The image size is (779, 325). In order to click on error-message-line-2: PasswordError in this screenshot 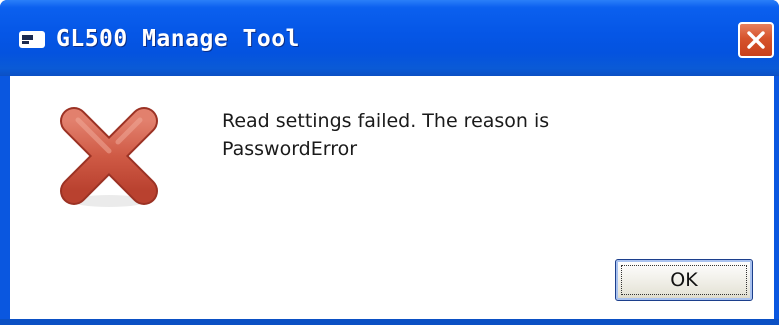, I will do `click(290, 149)`.